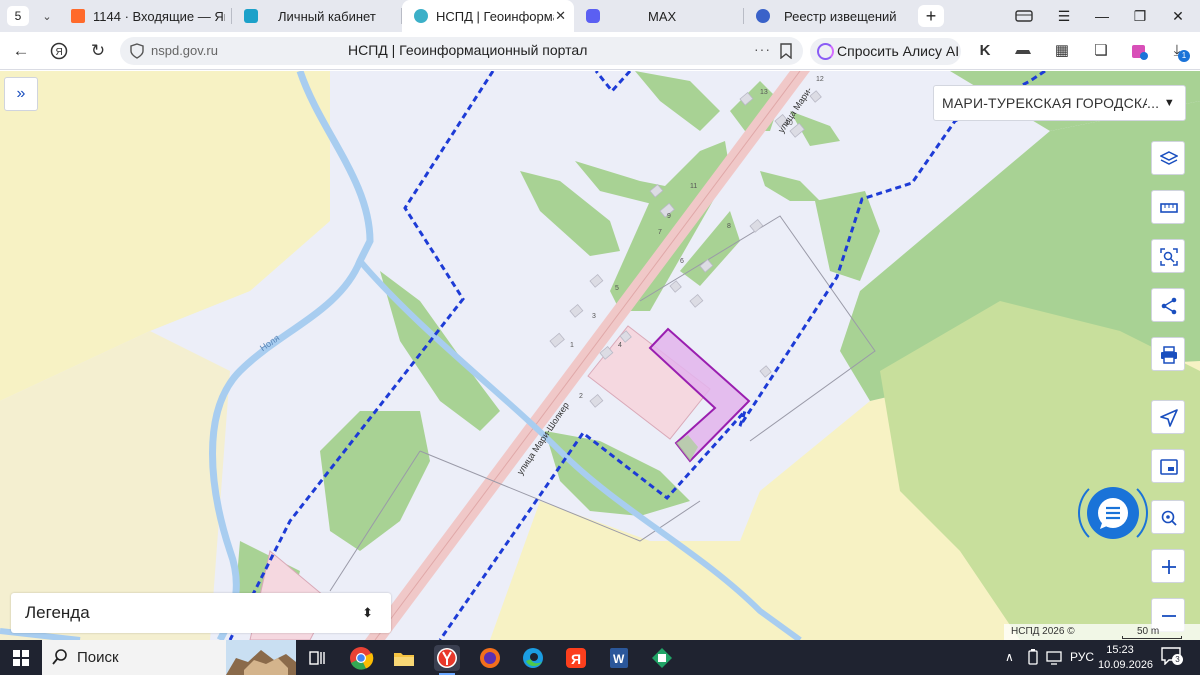 The height and width of the screenshot is (676, 1200). Describe the element at coordinates (317, 16) in the screenshot. I see `tab-cabinet: Личный кабинет` at that location.